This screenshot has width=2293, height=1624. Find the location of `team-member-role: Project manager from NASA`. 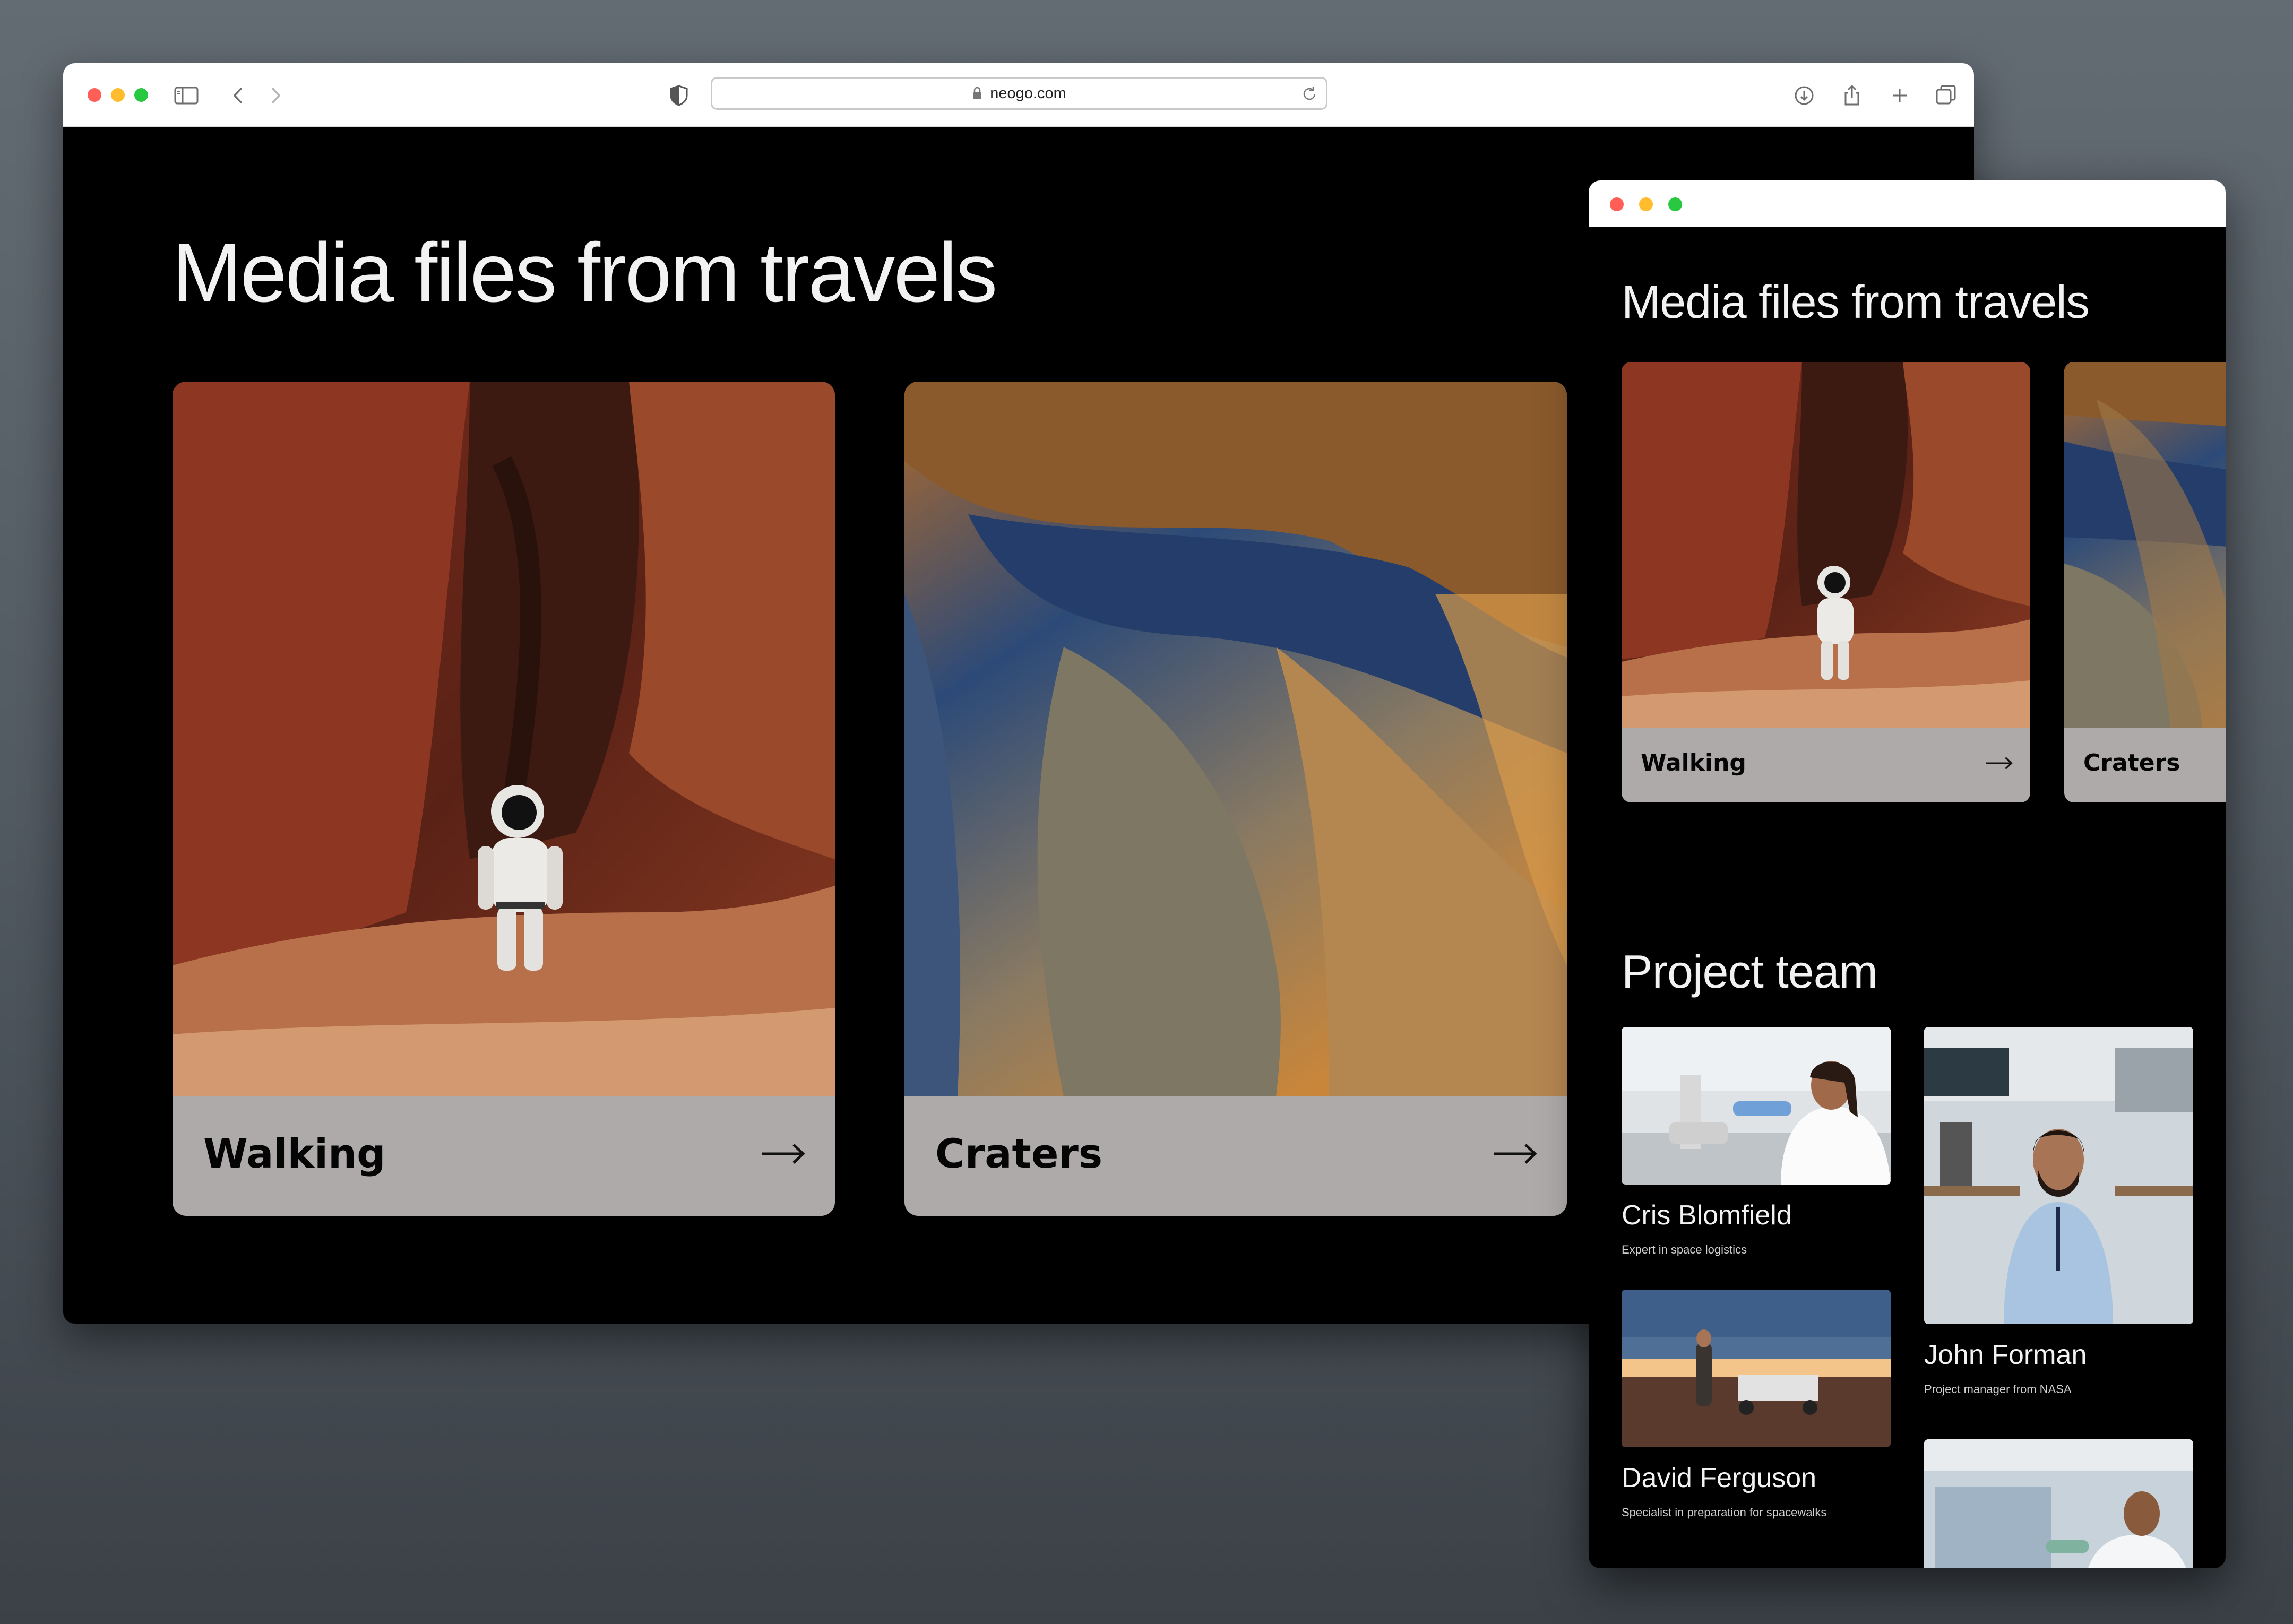

team-member-role: Project manager from NASA is located at coordinates (1998, 1389).